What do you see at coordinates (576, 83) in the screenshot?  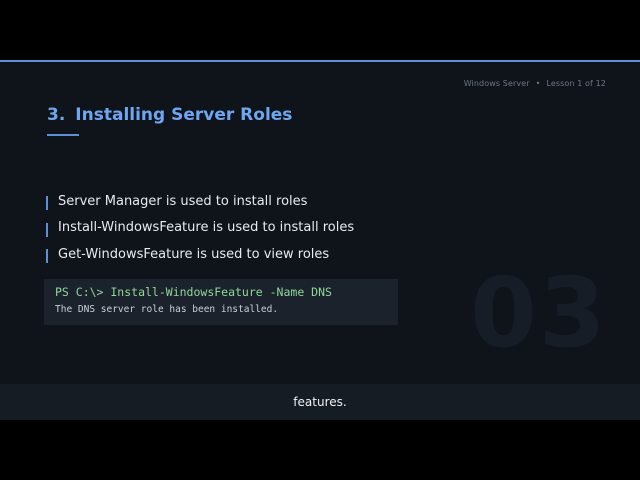 I see `lesson-progress: Lesson 1 of 12` at bounding box center [576, 83].